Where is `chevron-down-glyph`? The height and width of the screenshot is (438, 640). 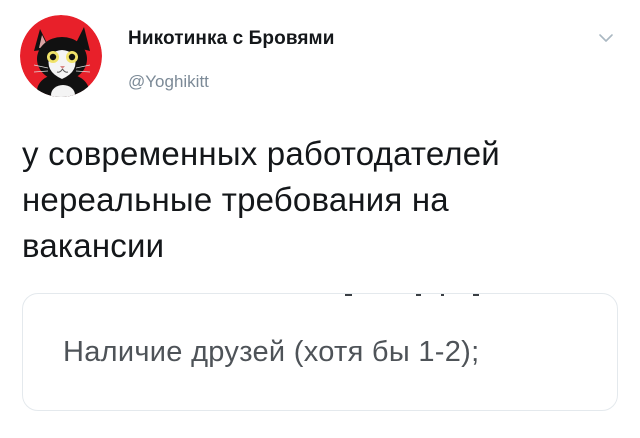 chevron-down-glyph is located at coordinates (606, 38).